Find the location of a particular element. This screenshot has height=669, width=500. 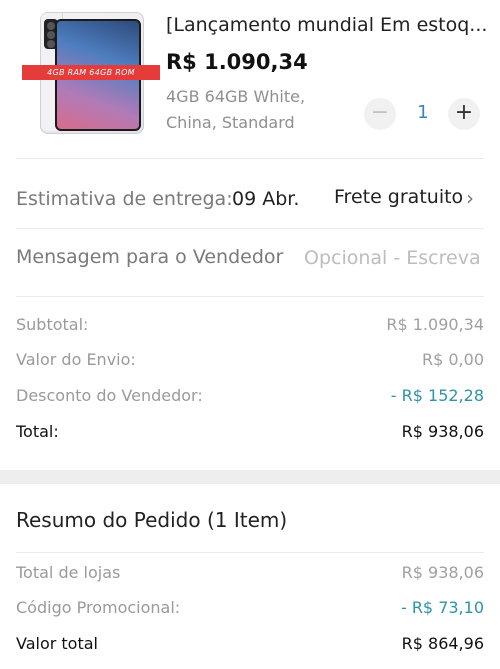

ram-rom-badge: 4GB RAM 64GB ROM is located at coordinates (91, 72).